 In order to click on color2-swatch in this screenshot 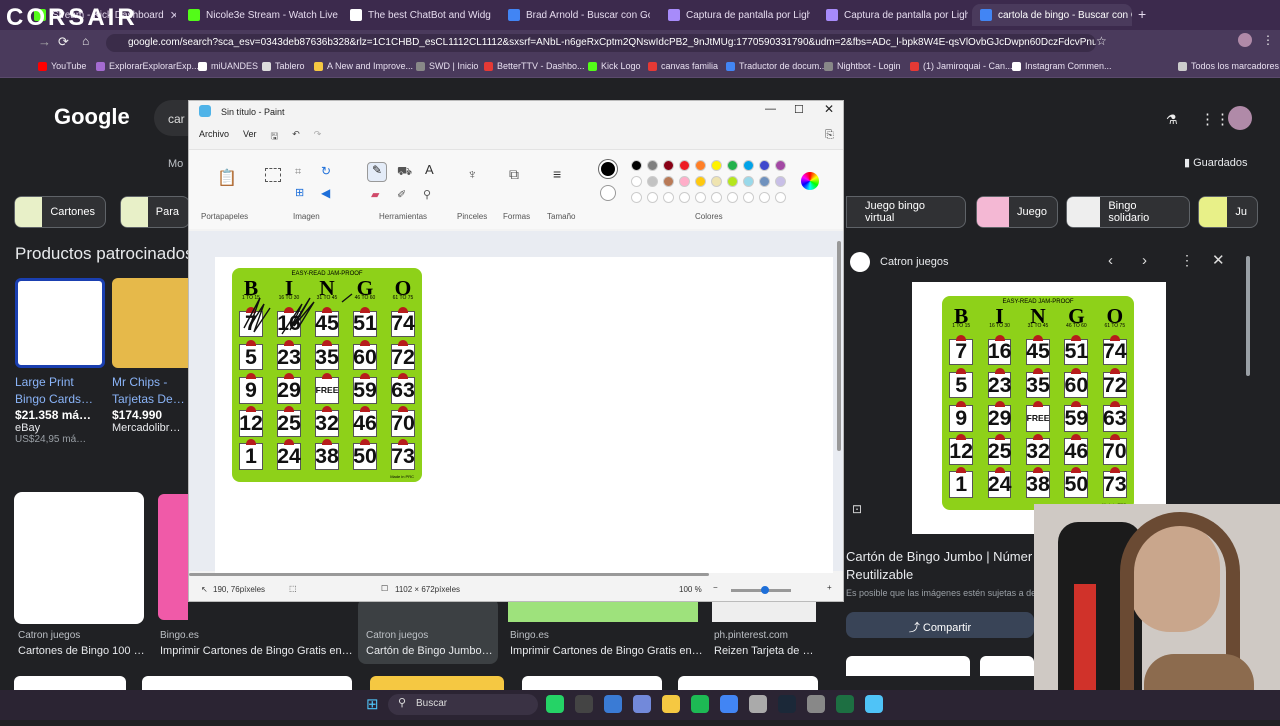, I will do `click(608, 193)`.